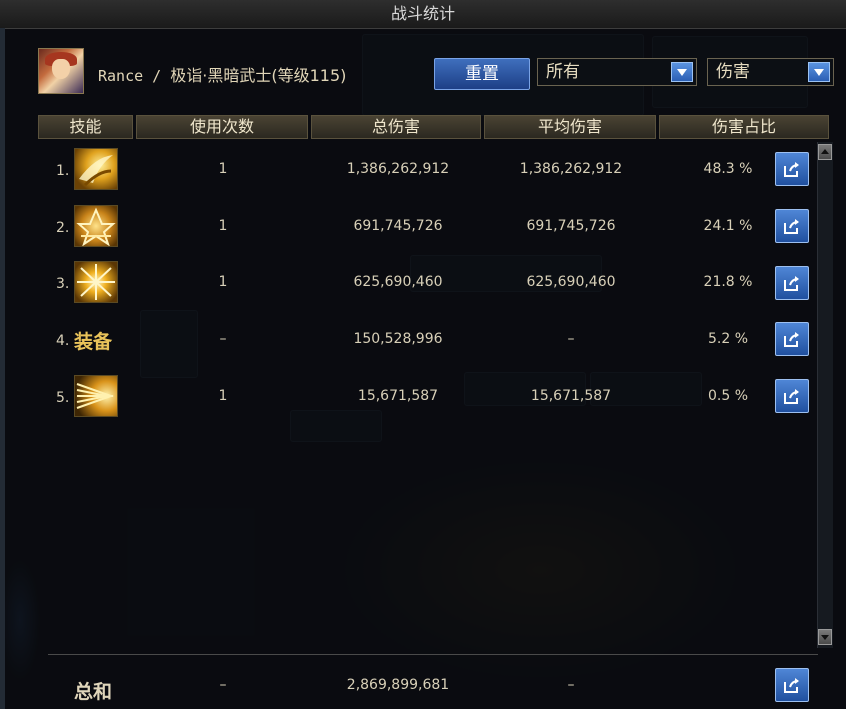 The image size is (846, 709). I want to click on type-select-value: 伤害, so click(733, 72).